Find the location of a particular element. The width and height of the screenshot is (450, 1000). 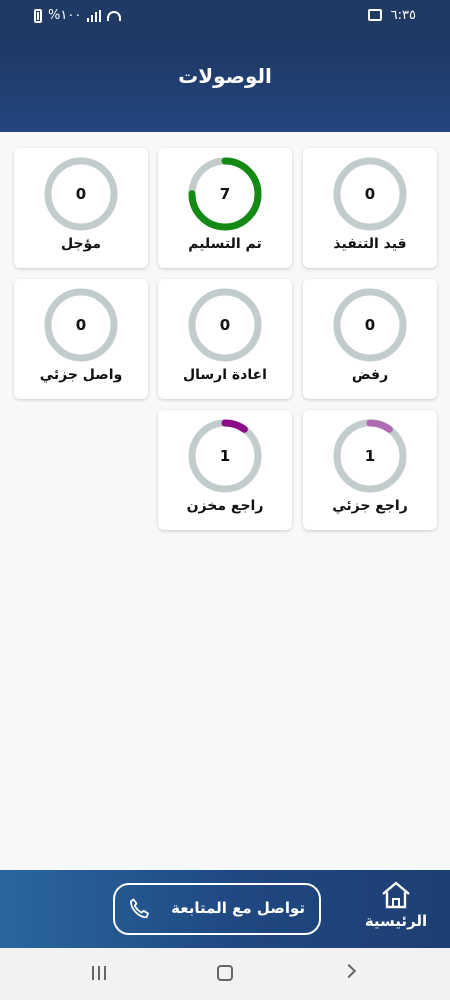

system-nav-bar is located at coordinates (225, 974).